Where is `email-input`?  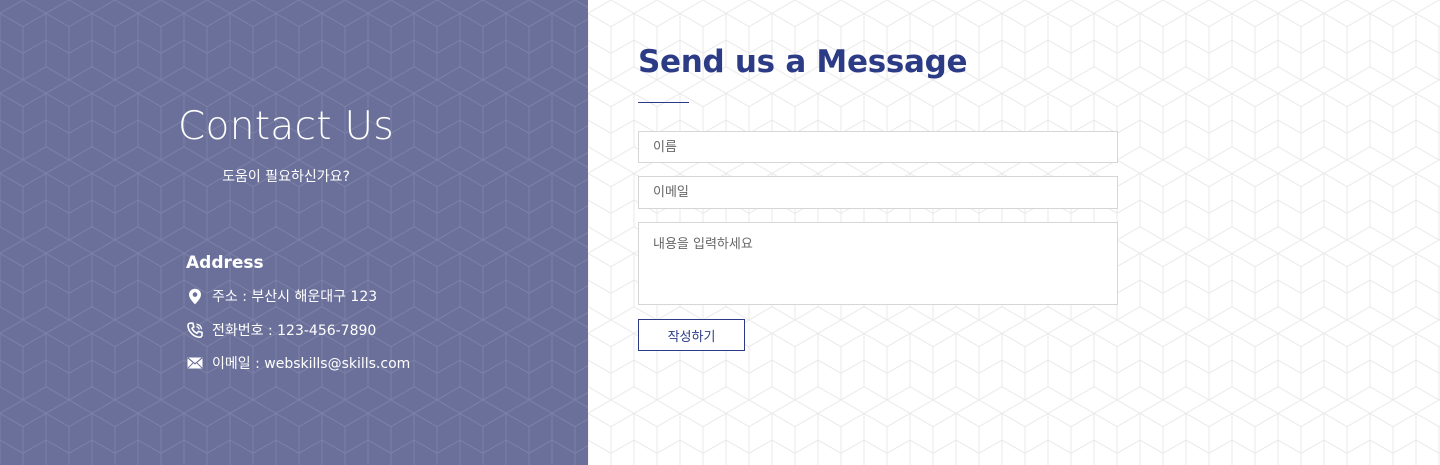
email-input is located at coordinates (878, 192).